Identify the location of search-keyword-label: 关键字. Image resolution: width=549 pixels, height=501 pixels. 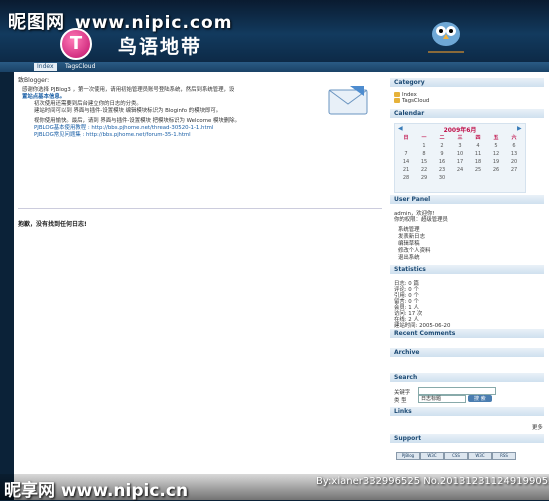
(402, 393).